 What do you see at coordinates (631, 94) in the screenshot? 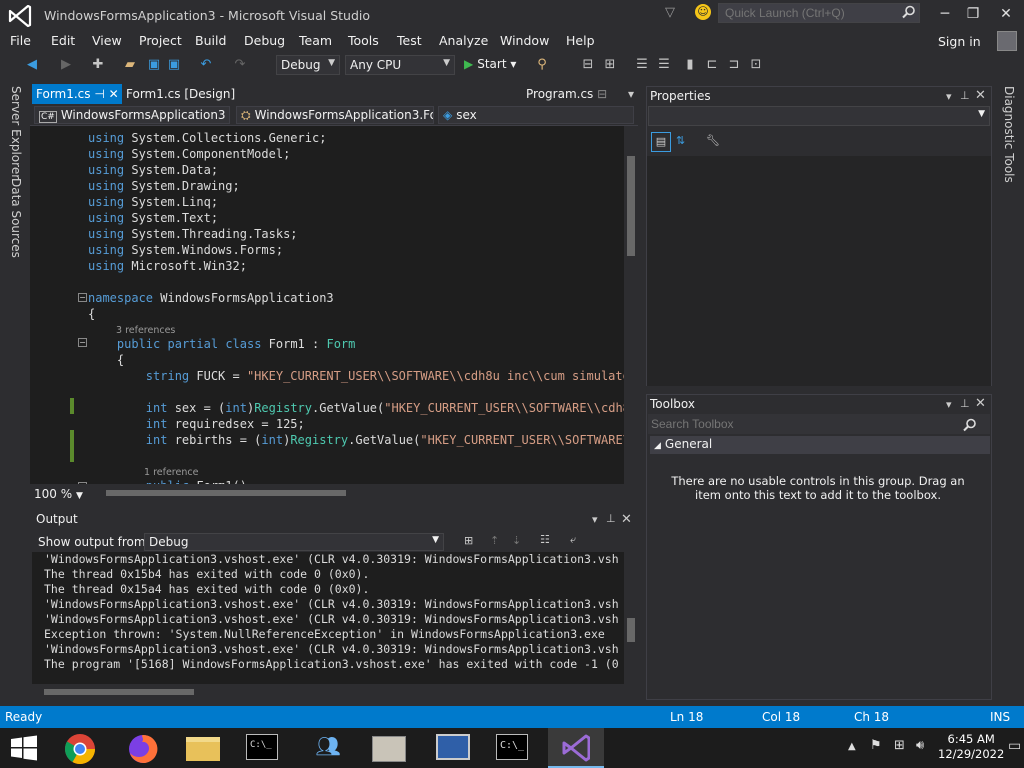
I see `tab-overflow-dropdown: ▾` at bounding box center [631, 94].